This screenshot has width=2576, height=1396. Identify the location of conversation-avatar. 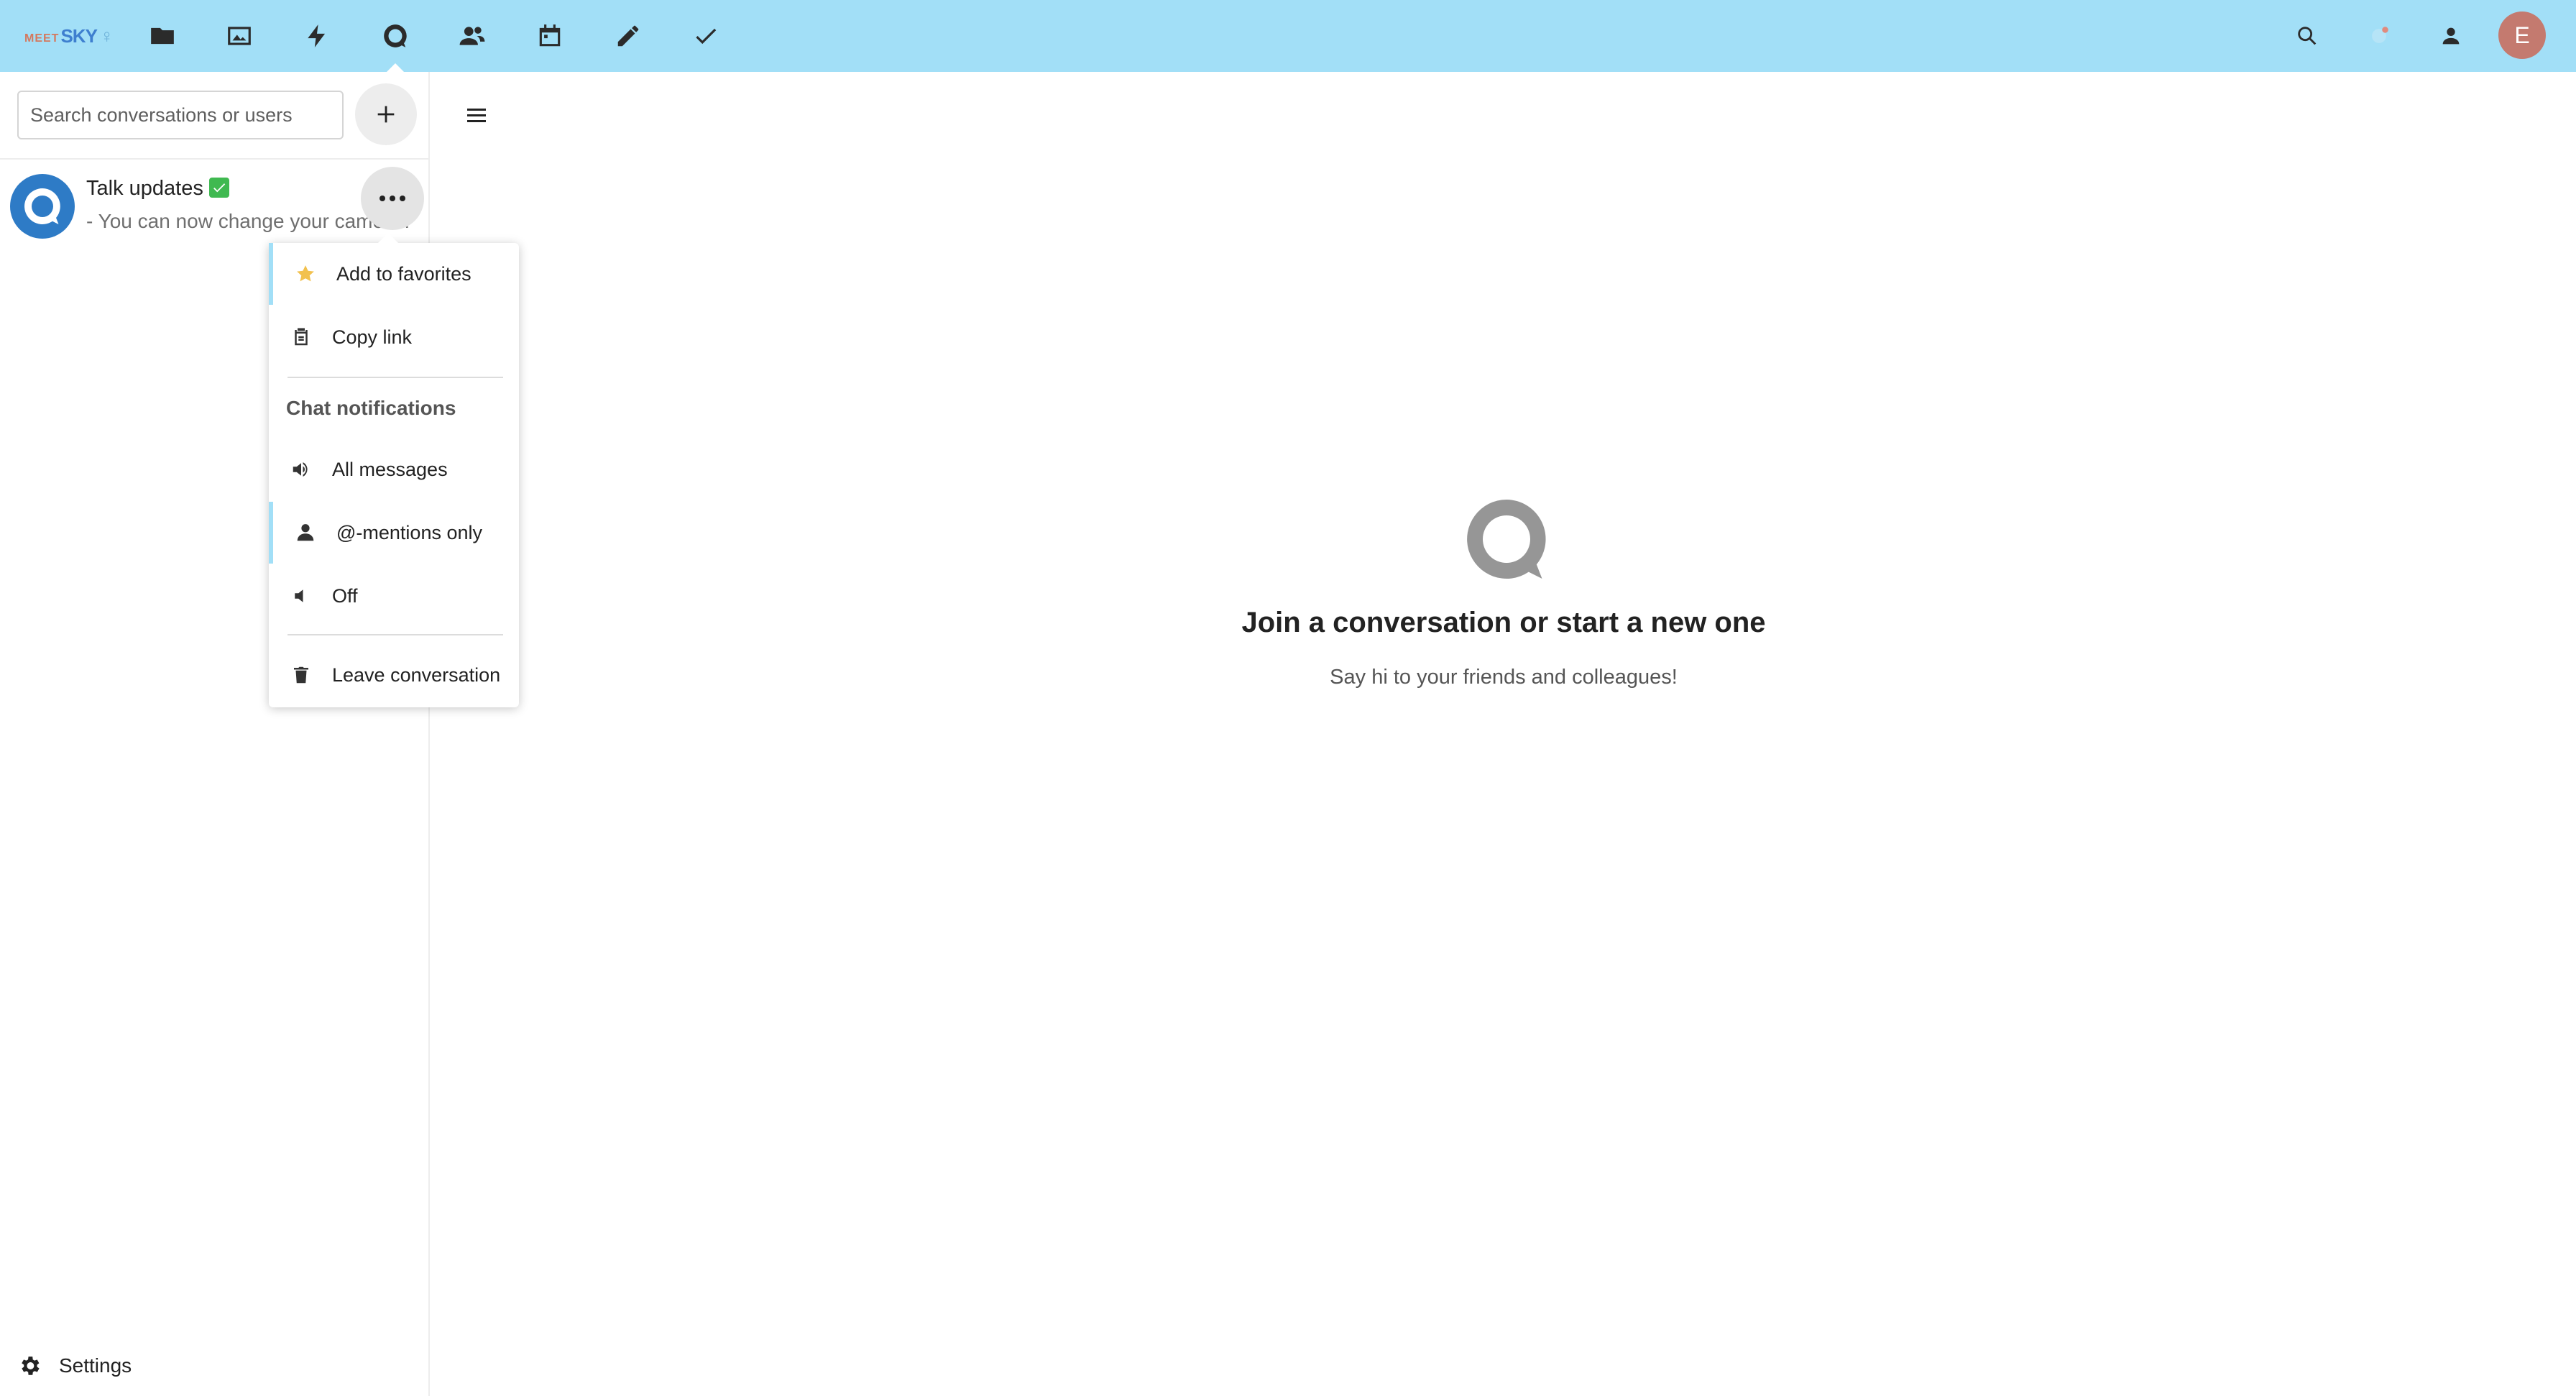
(42, 207).